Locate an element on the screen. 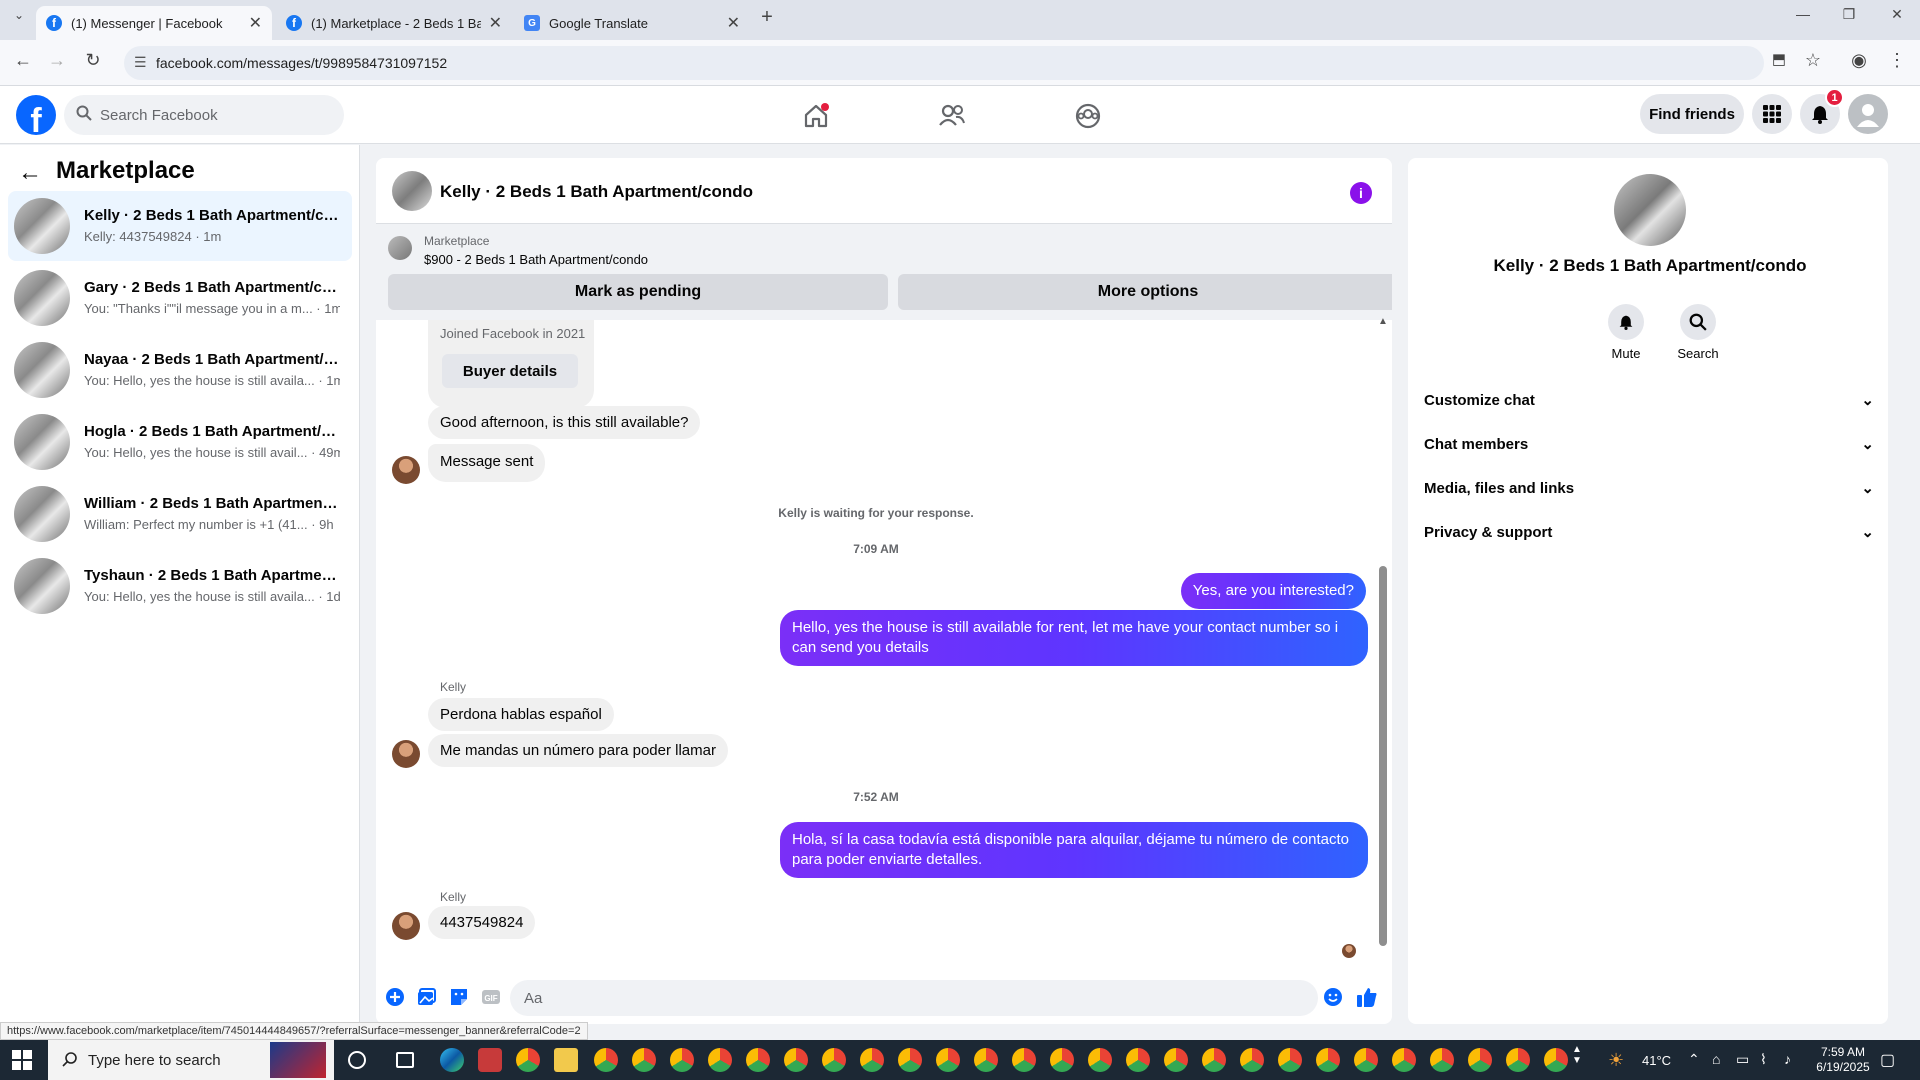  home-icon is located at coordinates (816, 116).